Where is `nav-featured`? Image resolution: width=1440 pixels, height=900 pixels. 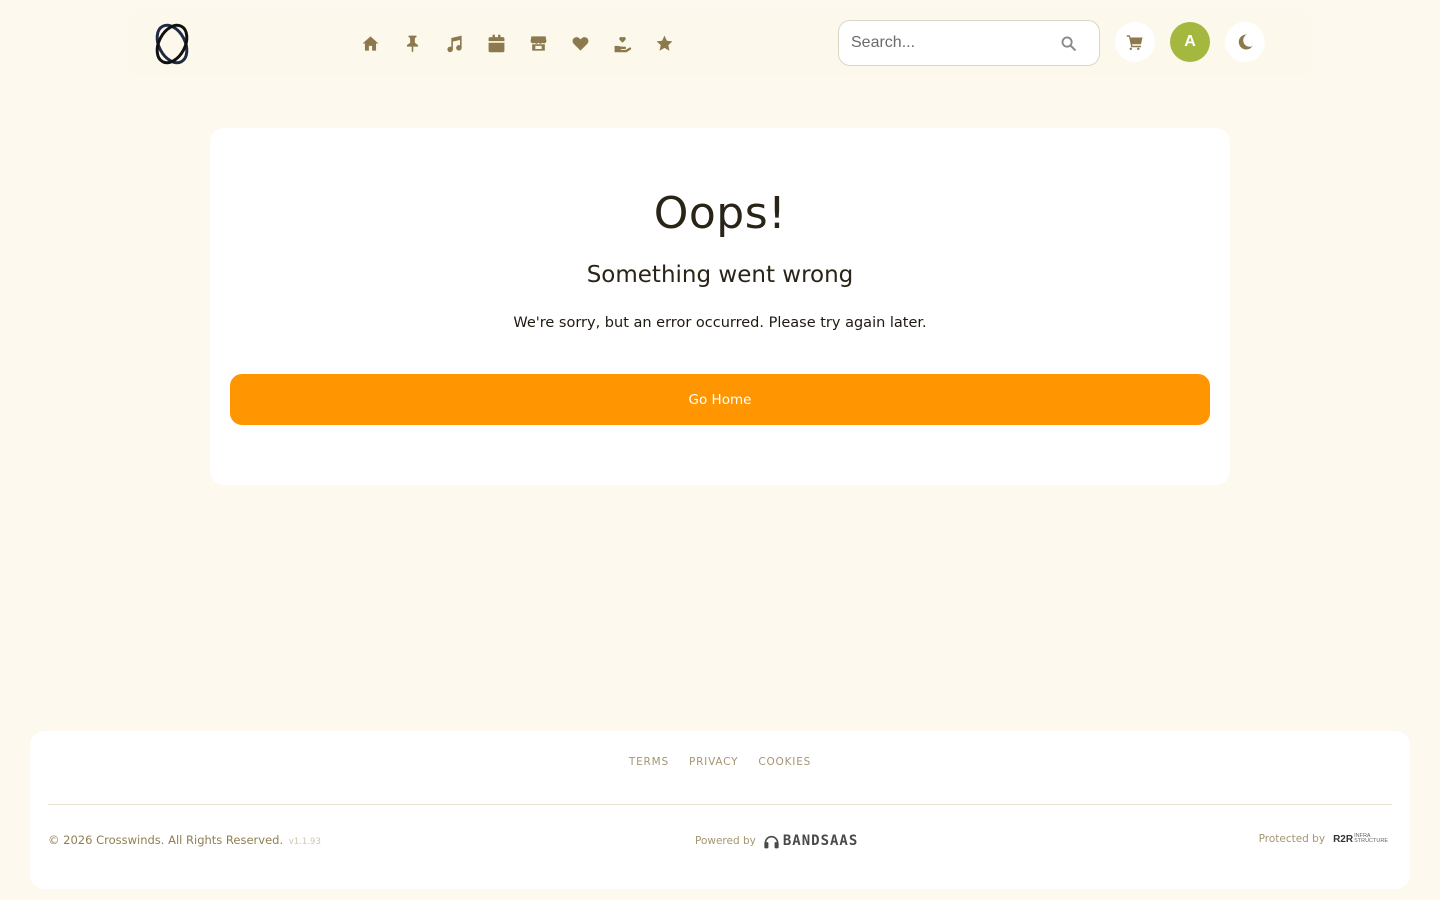 nav-featured is located at coordinates (664, 43).